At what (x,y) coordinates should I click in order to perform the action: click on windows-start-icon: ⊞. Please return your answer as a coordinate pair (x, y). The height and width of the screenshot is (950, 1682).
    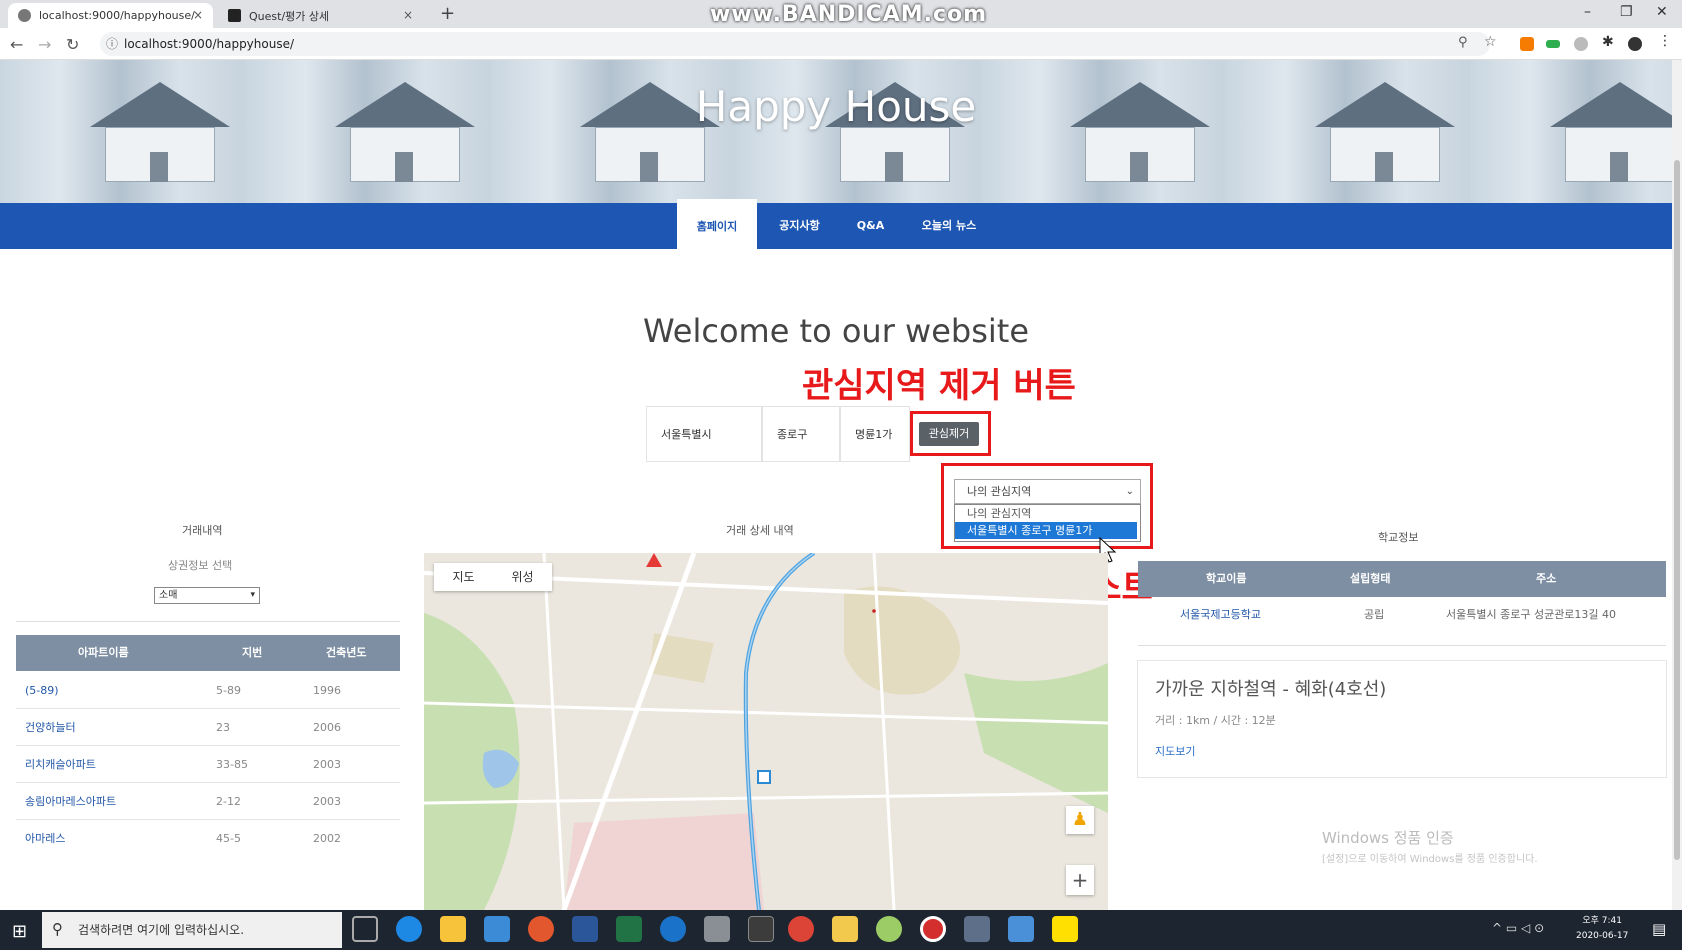
    Looking at the image, I should click on (19, 931).